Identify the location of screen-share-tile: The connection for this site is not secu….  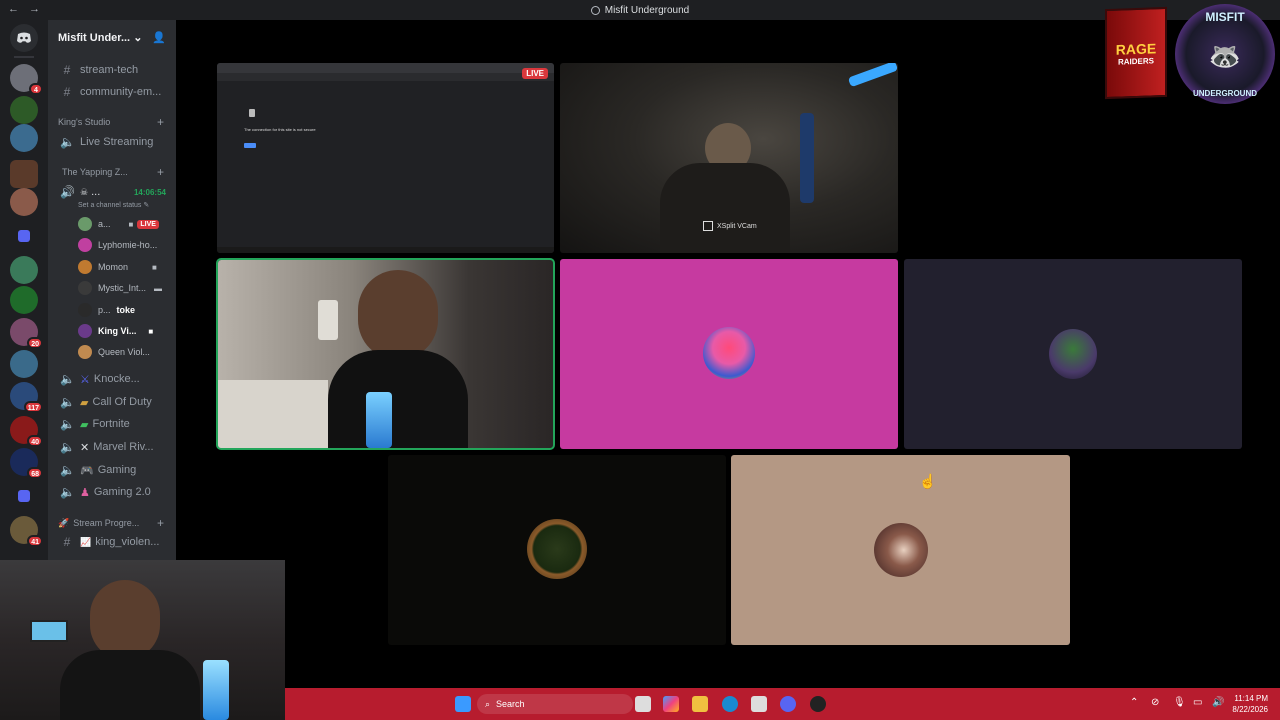
(385, 158).